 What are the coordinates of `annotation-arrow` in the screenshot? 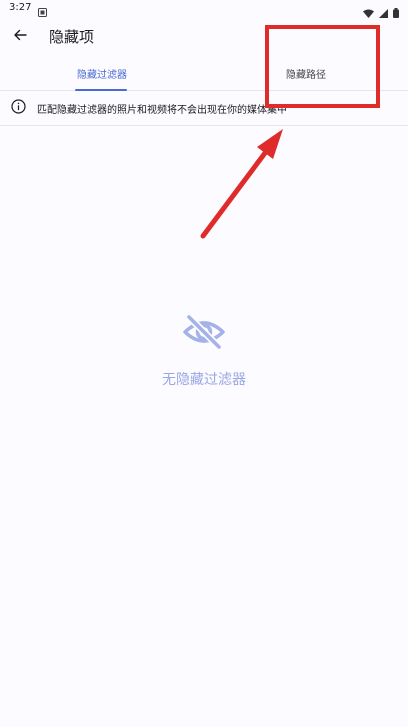 It's located at (241, 184).